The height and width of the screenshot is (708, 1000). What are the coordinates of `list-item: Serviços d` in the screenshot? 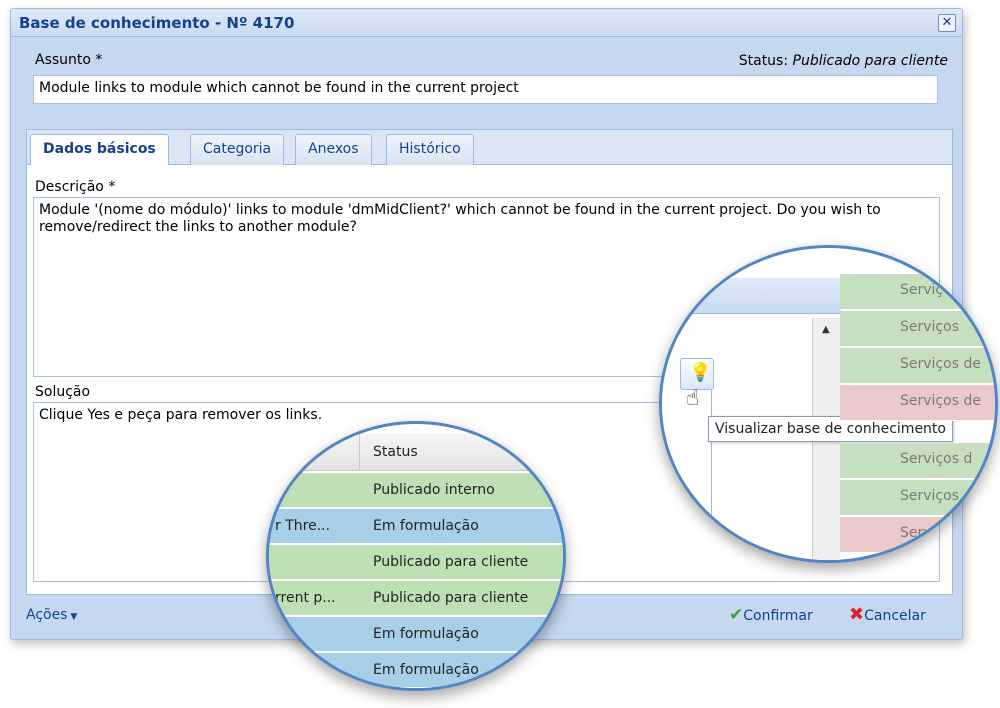 It's located at (917, 461).